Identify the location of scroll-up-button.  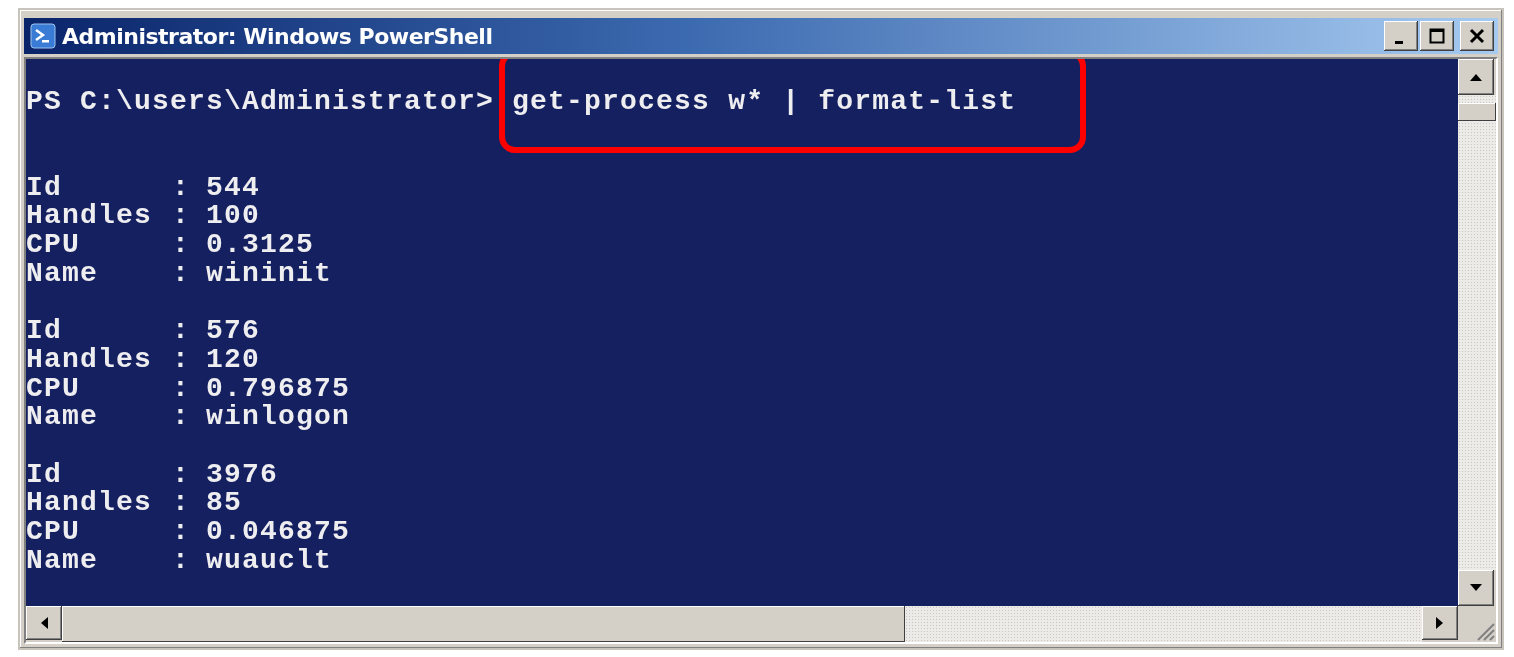
(1476, 77).